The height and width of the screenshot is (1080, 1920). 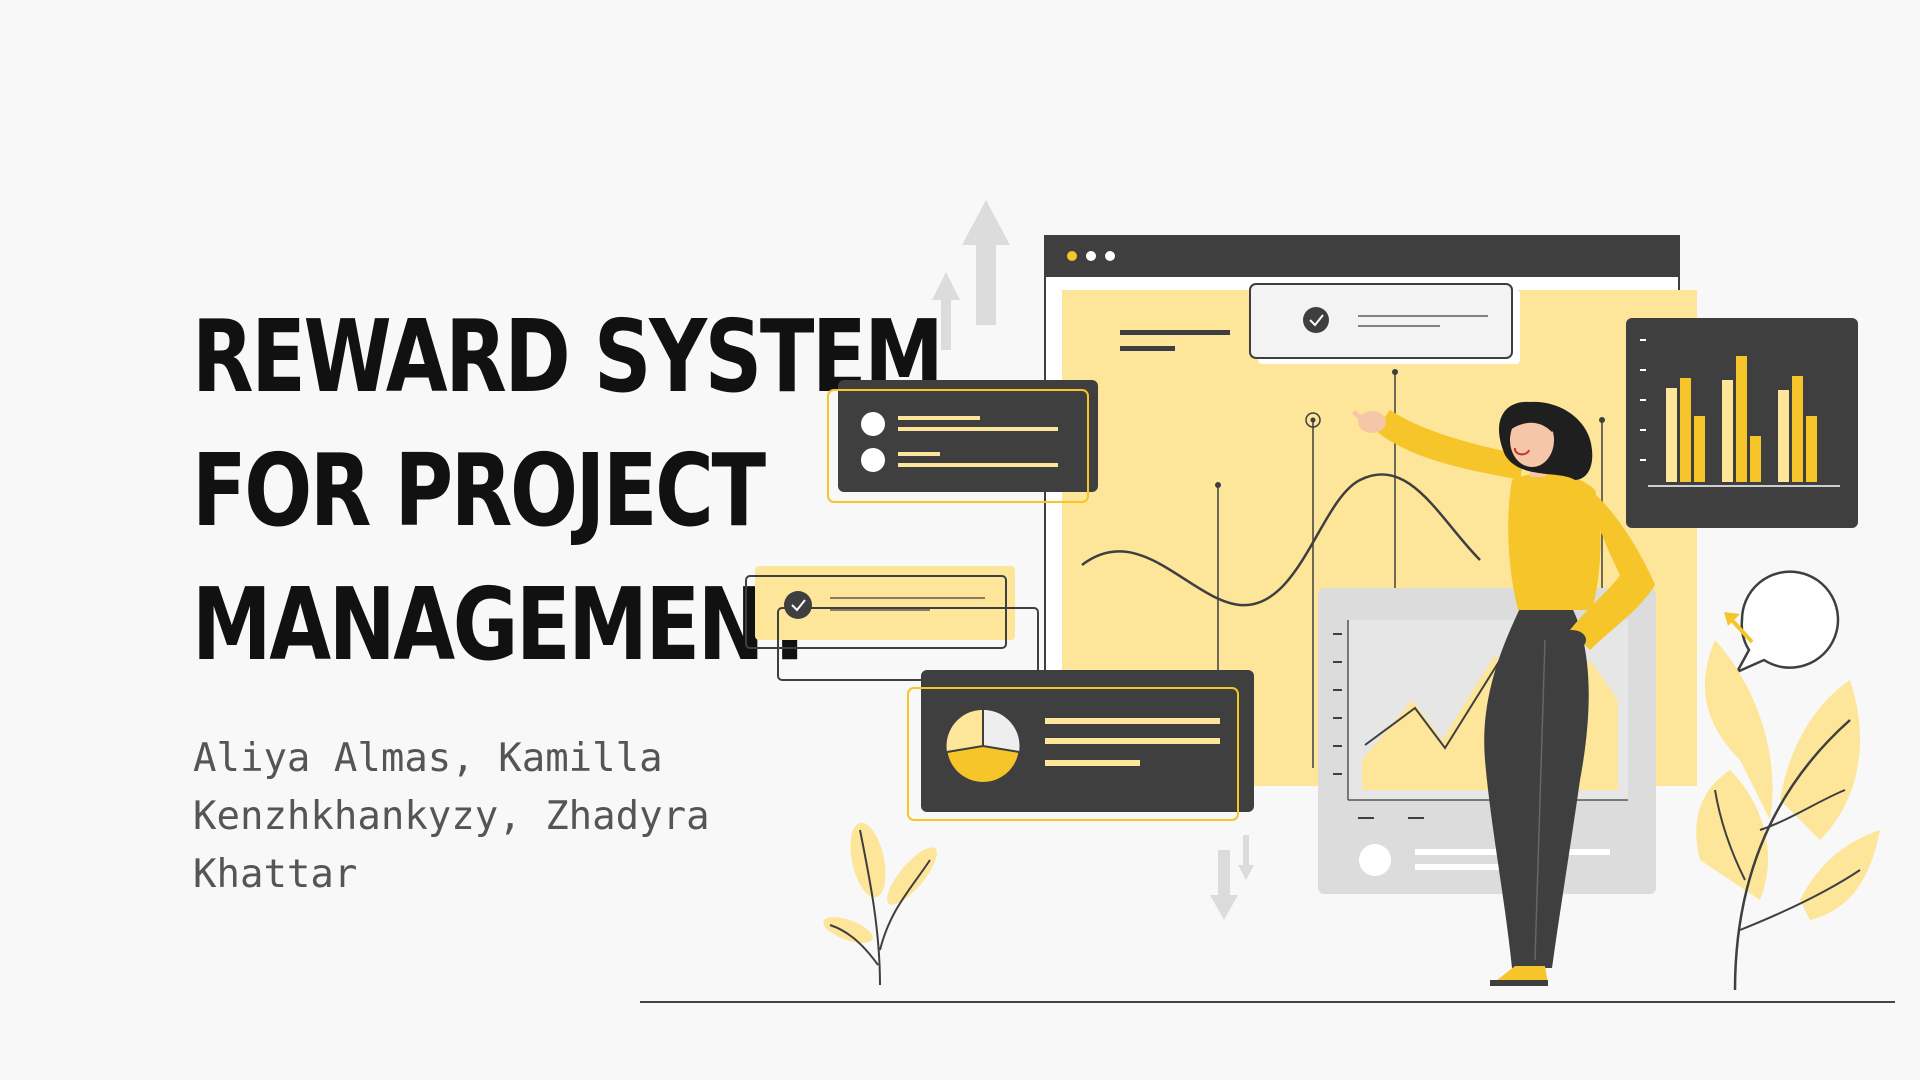 I want to click on check-card-left-icon, so click(x=892, y=623).